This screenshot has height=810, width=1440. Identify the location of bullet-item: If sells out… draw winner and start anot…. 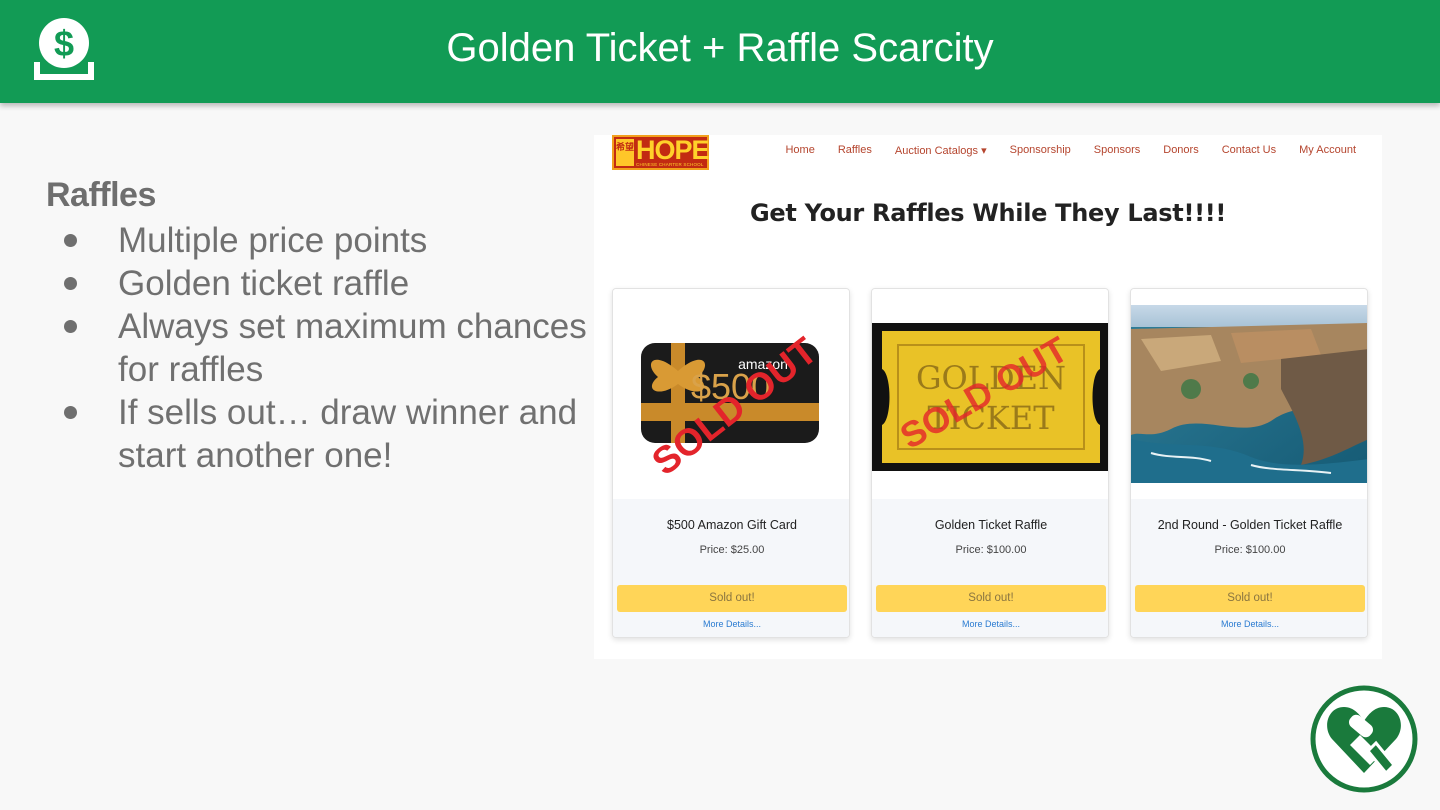
(318, 434).